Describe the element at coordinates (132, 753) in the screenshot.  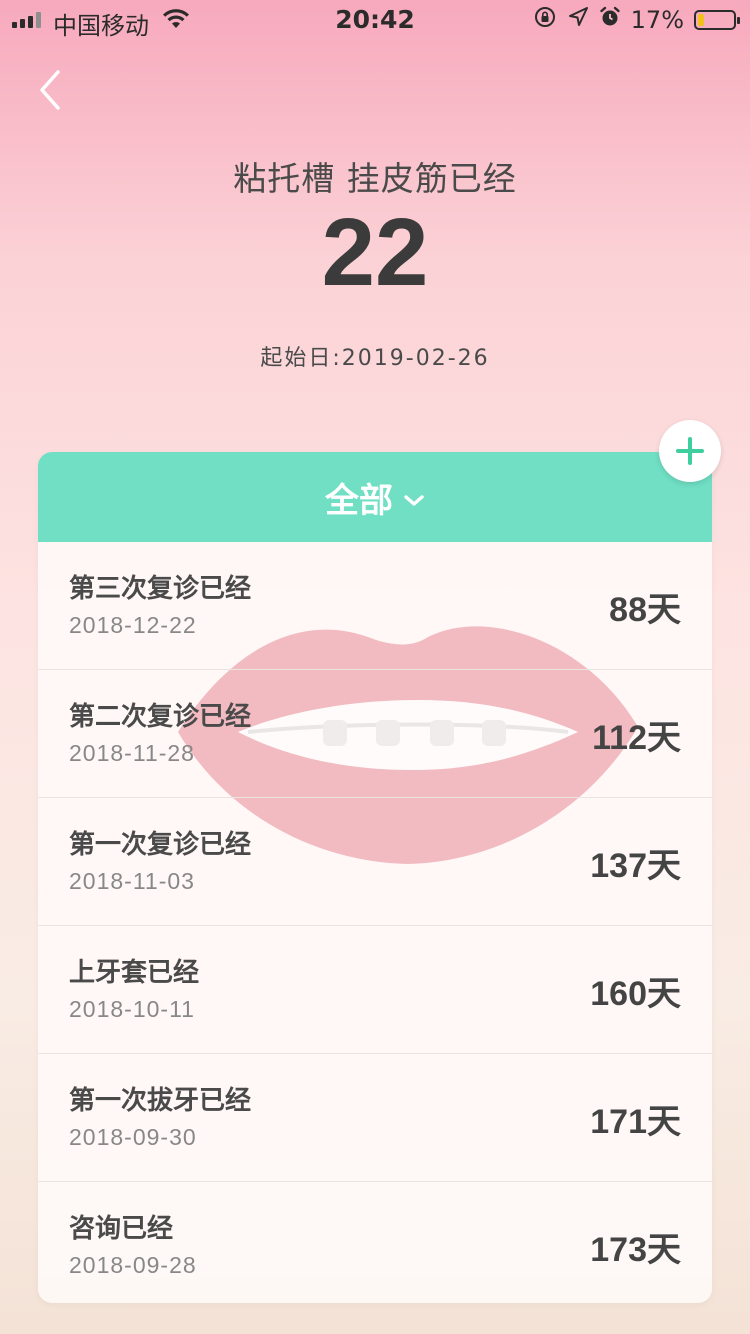
I see `record-date: 2018-11-28` at that location.